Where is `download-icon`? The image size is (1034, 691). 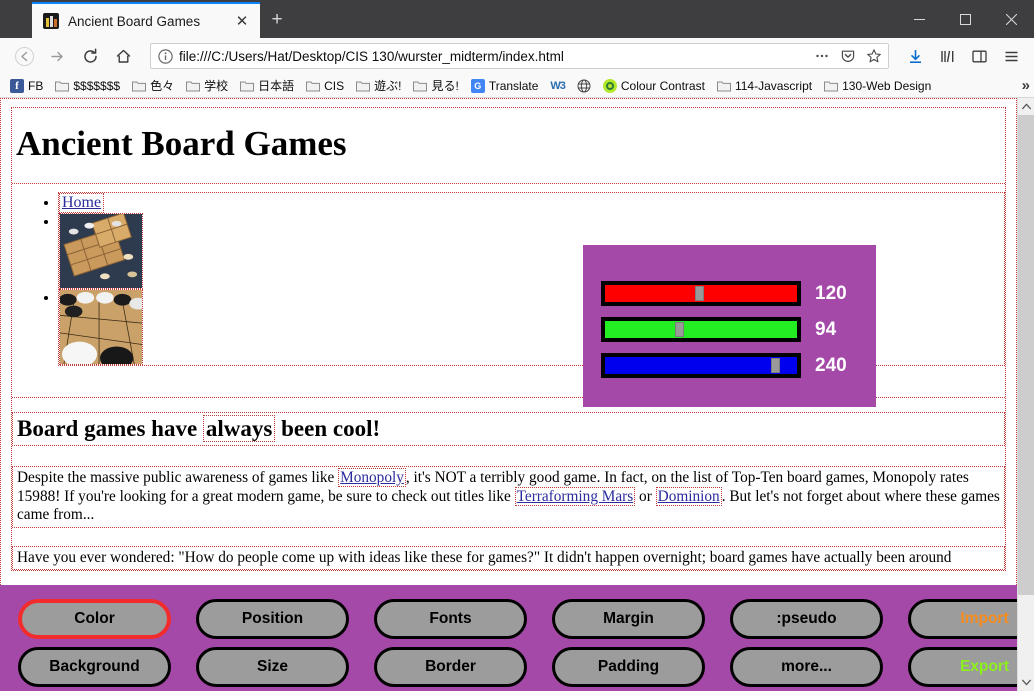 download-icon is located at coordinates (915, 56).